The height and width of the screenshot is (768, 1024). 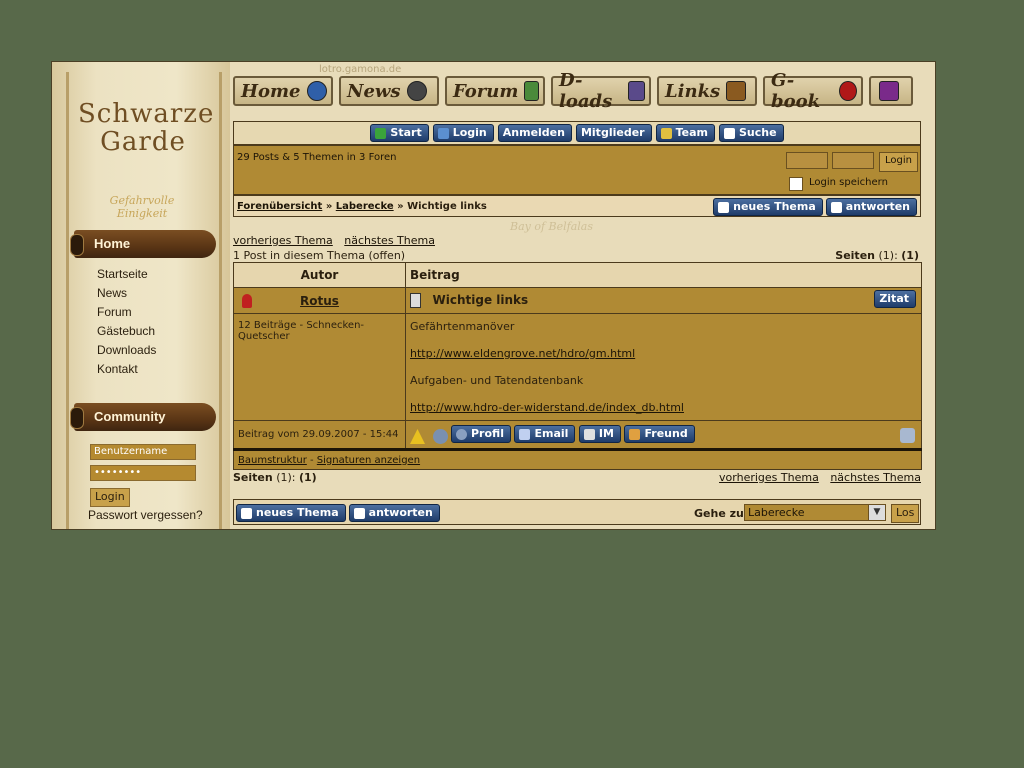 What do you see at coordinates (769, 477) in the screenshot?
I see `footer-prev-topic-link: vorheriges Thema` at bounding box center [769, 477].